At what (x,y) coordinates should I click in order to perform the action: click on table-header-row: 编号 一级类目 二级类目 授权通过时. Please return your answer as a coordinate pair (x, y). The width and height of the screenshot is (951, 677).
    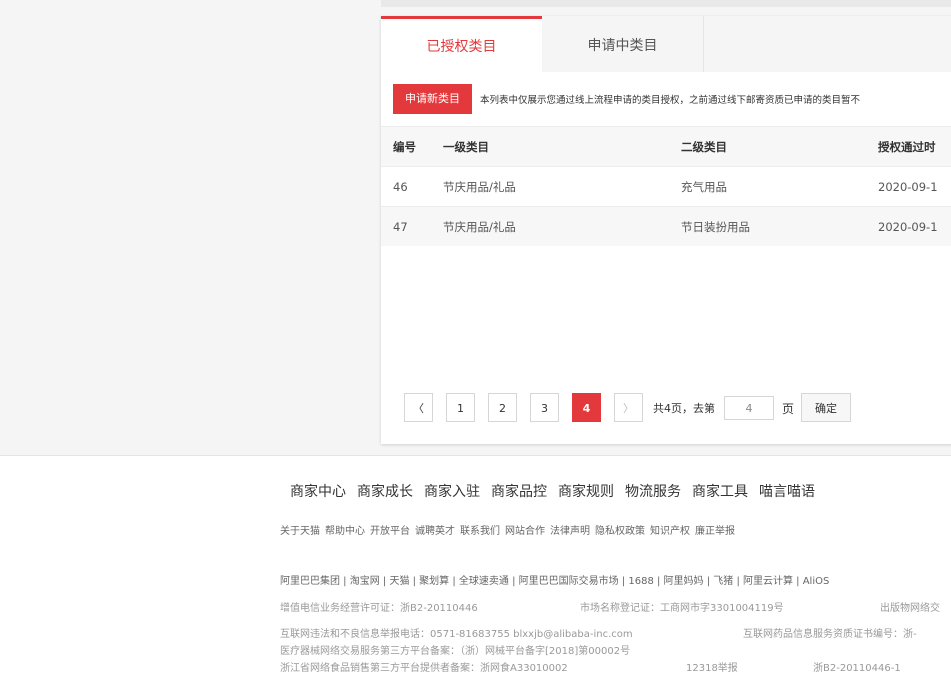
    Looking at the image, I should click on (666, 146).